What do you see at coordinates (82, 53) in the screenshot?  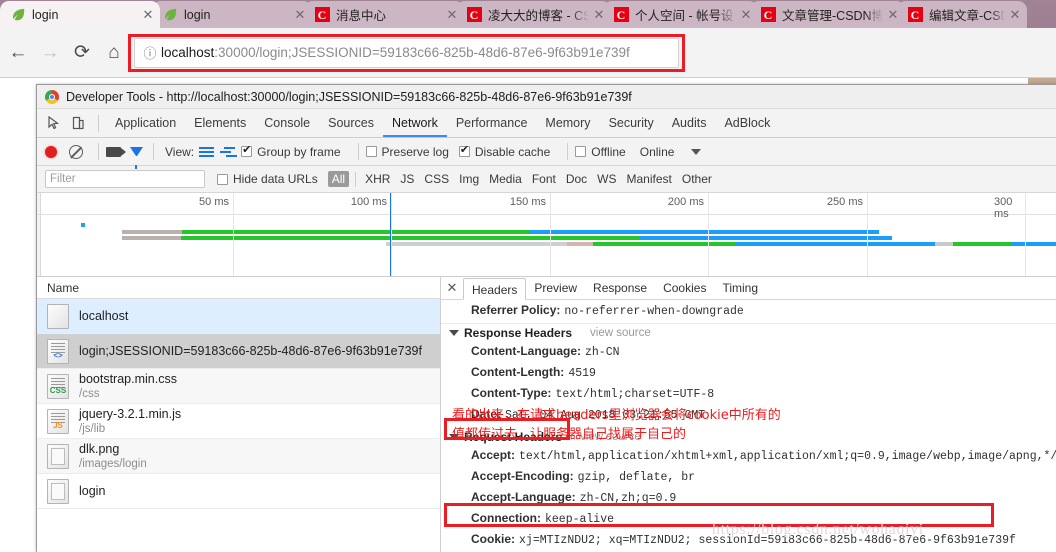 I see `reload-button: ⟳` at bounding box center [82, 53].